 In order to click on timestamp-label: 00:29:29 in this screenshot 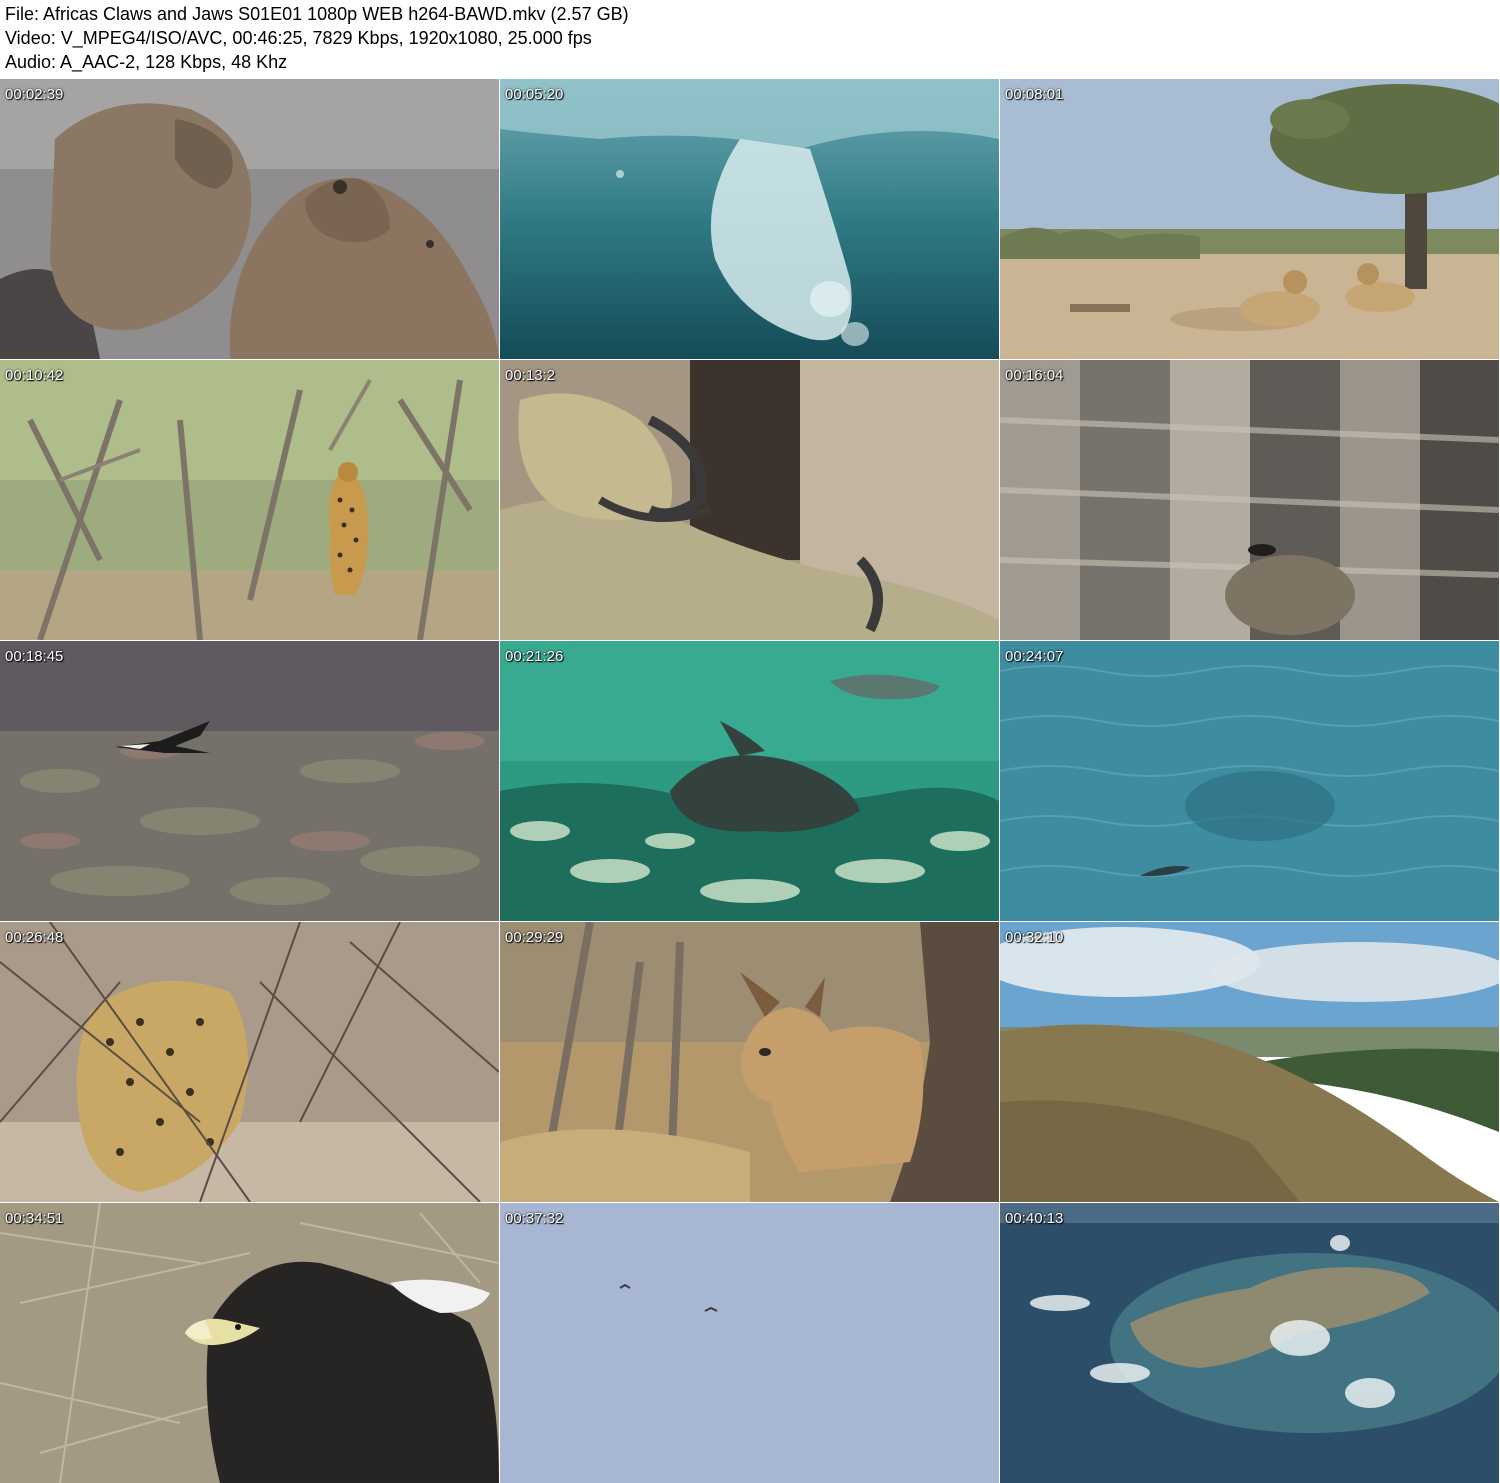, I will do `click(534, 937)`.